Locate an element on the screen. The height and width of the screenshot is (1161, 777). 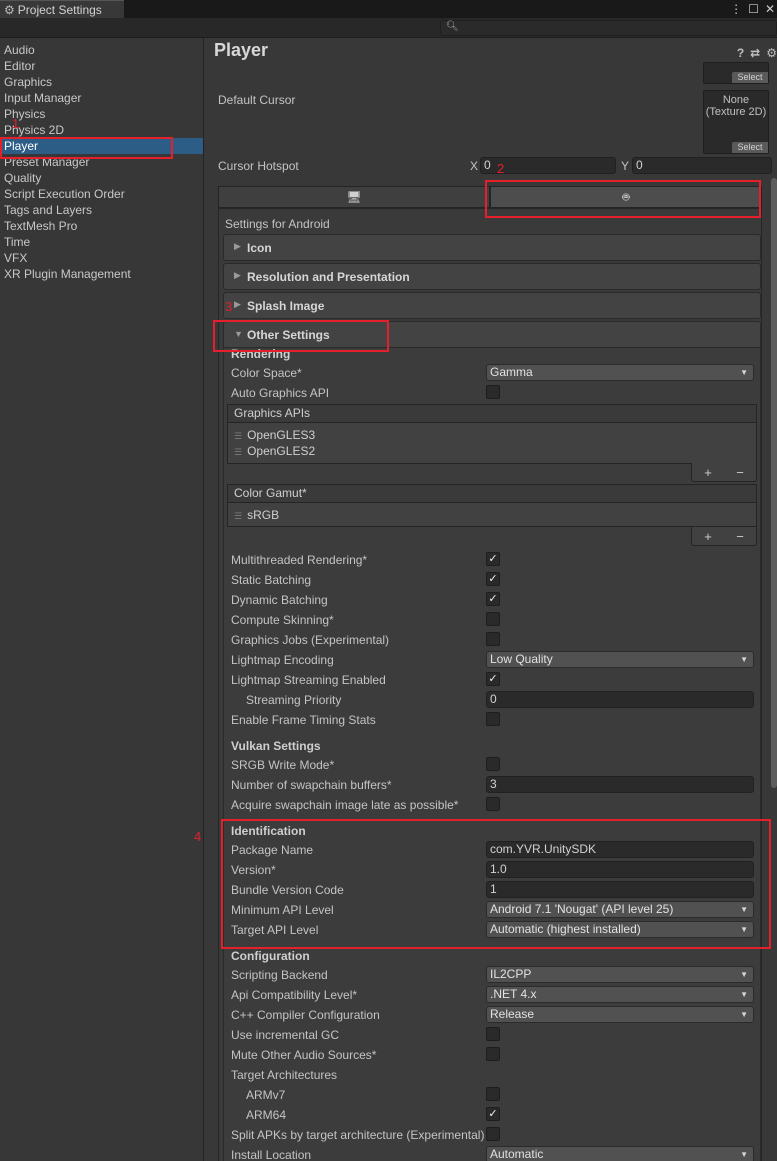
list-item: ☰ OpenGLES3 is located at coordinates (274, 435).